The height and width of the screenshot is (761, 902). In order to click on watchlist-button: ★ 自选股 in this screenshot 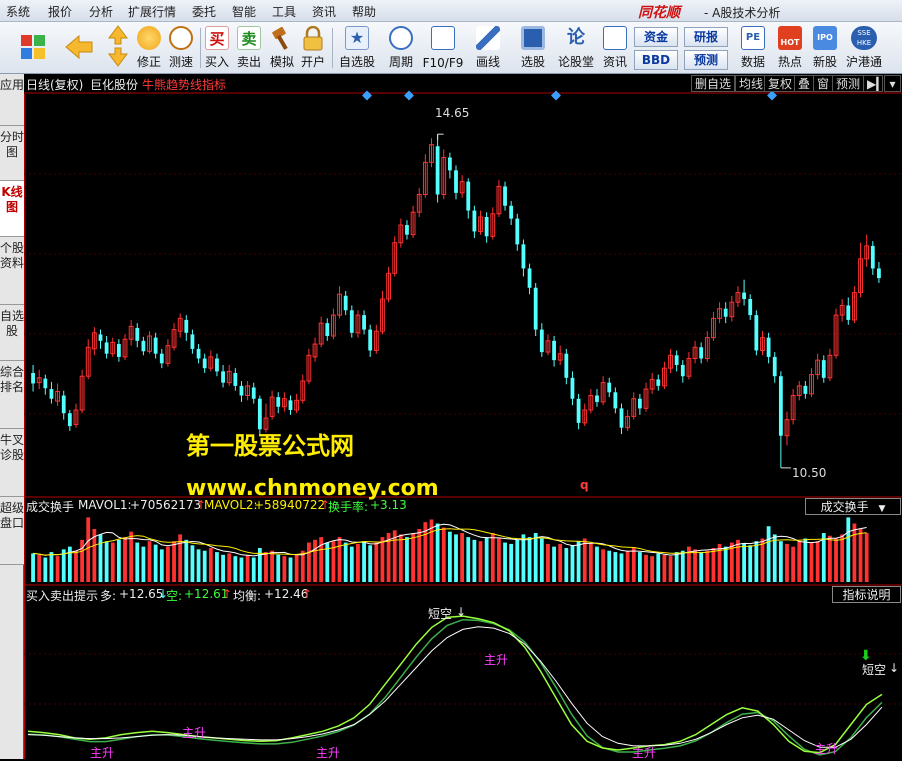, I will do `click(357, 48)`.